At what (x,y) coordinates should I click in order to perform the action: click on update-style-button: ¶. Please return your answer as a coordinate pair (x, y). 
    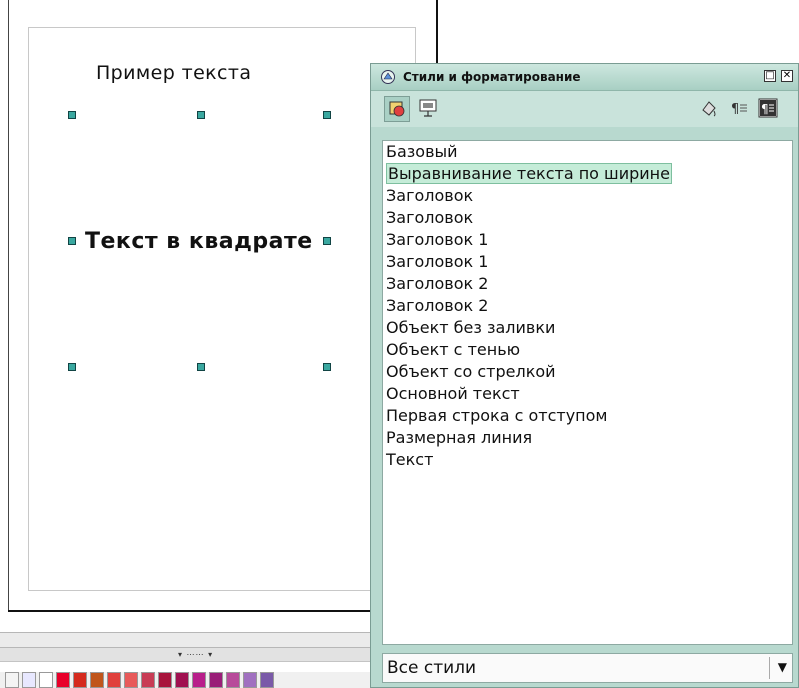
    Looking at the image, I should click on (769, 109).